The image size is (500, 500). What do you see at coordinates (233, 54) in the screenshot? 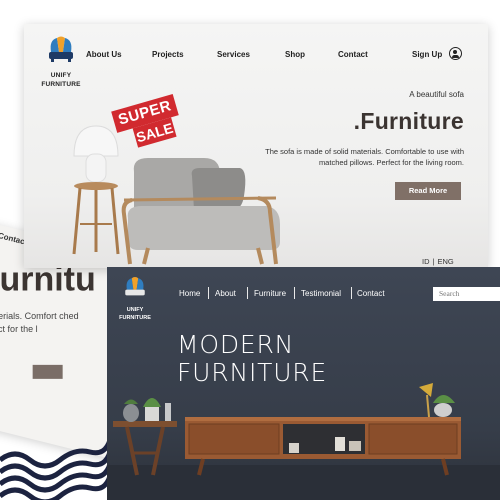
I see `nav-services: Services` at bounding box center [233, 54].